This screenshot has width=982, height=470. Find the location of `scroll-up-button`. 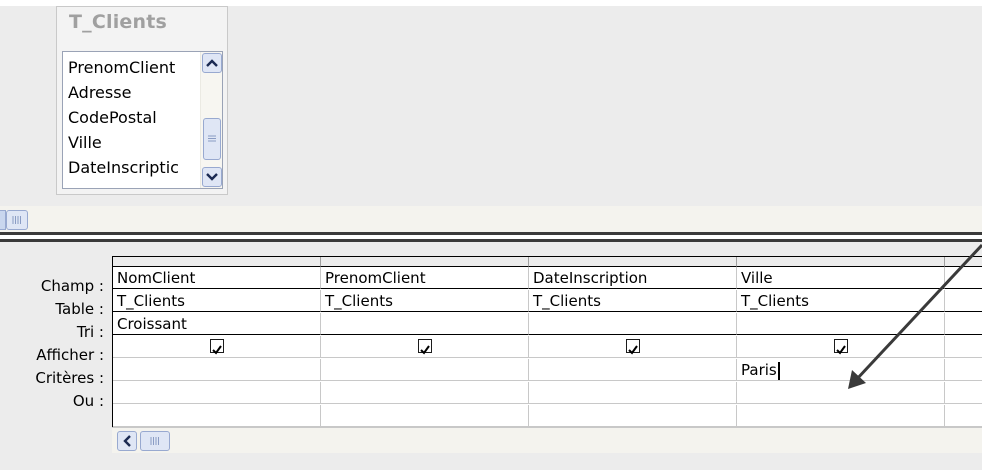

scroll-up-button is located at coordinates (212, 63).